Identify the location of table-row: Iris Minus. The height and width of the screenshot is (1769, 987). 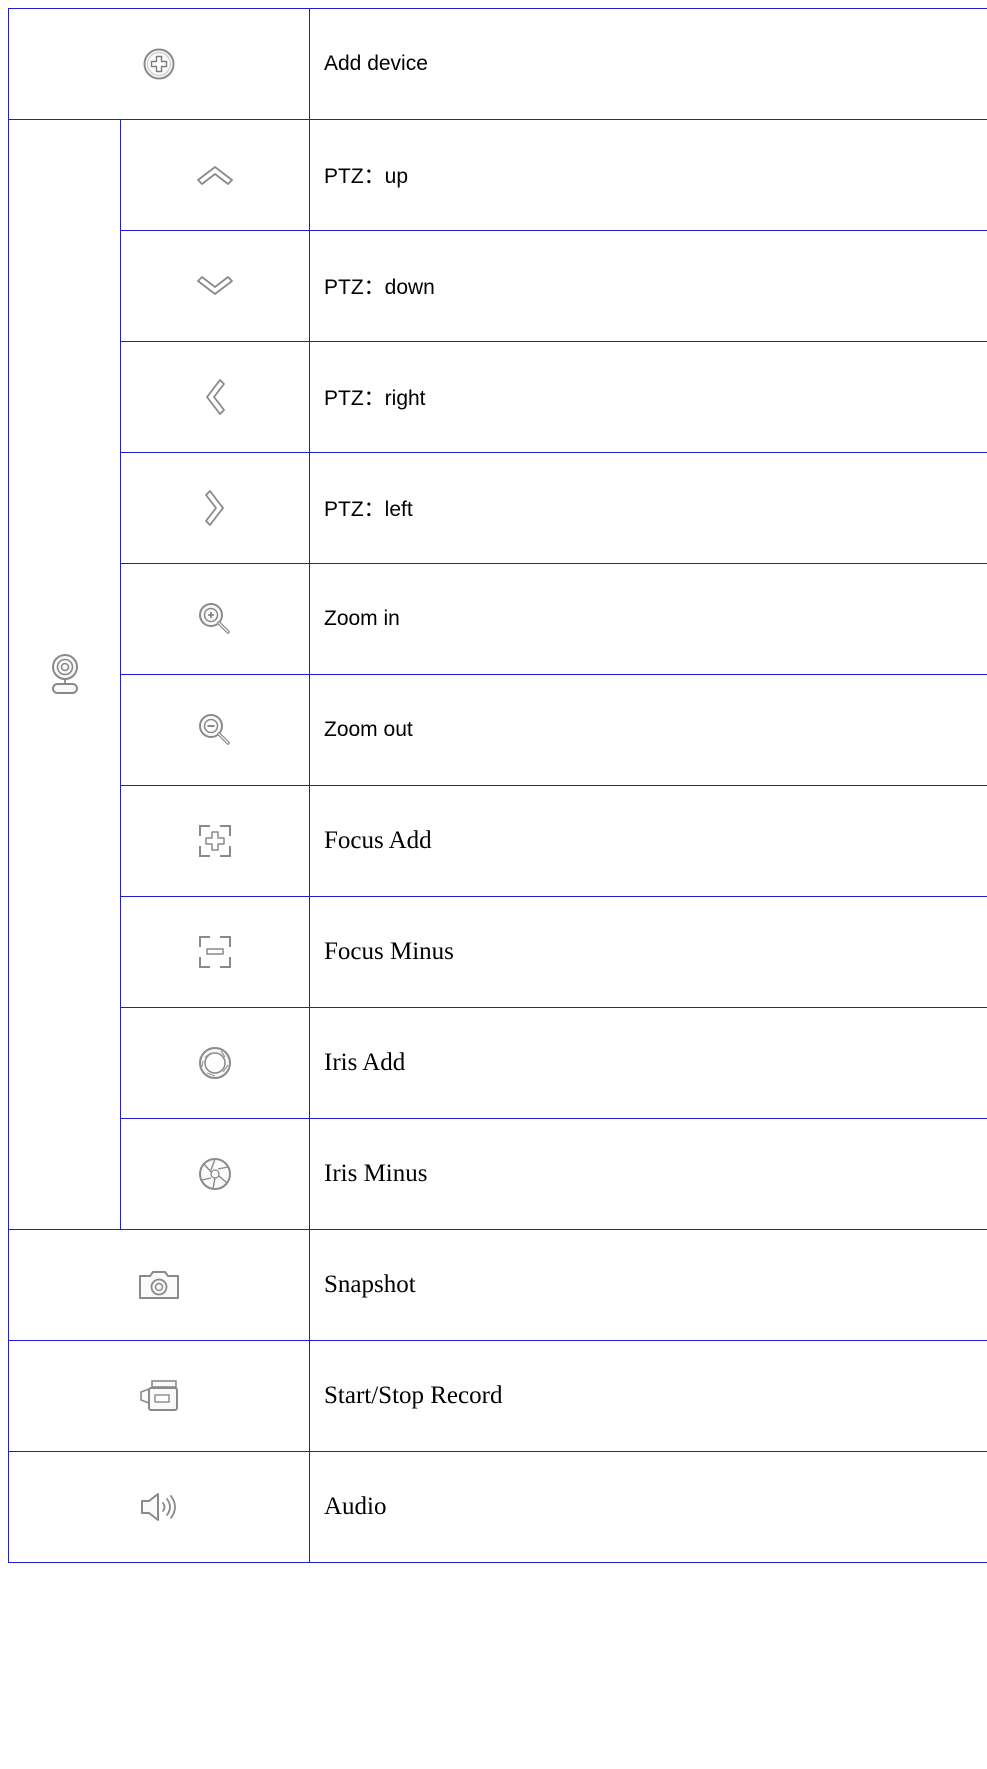
(498, 1174).